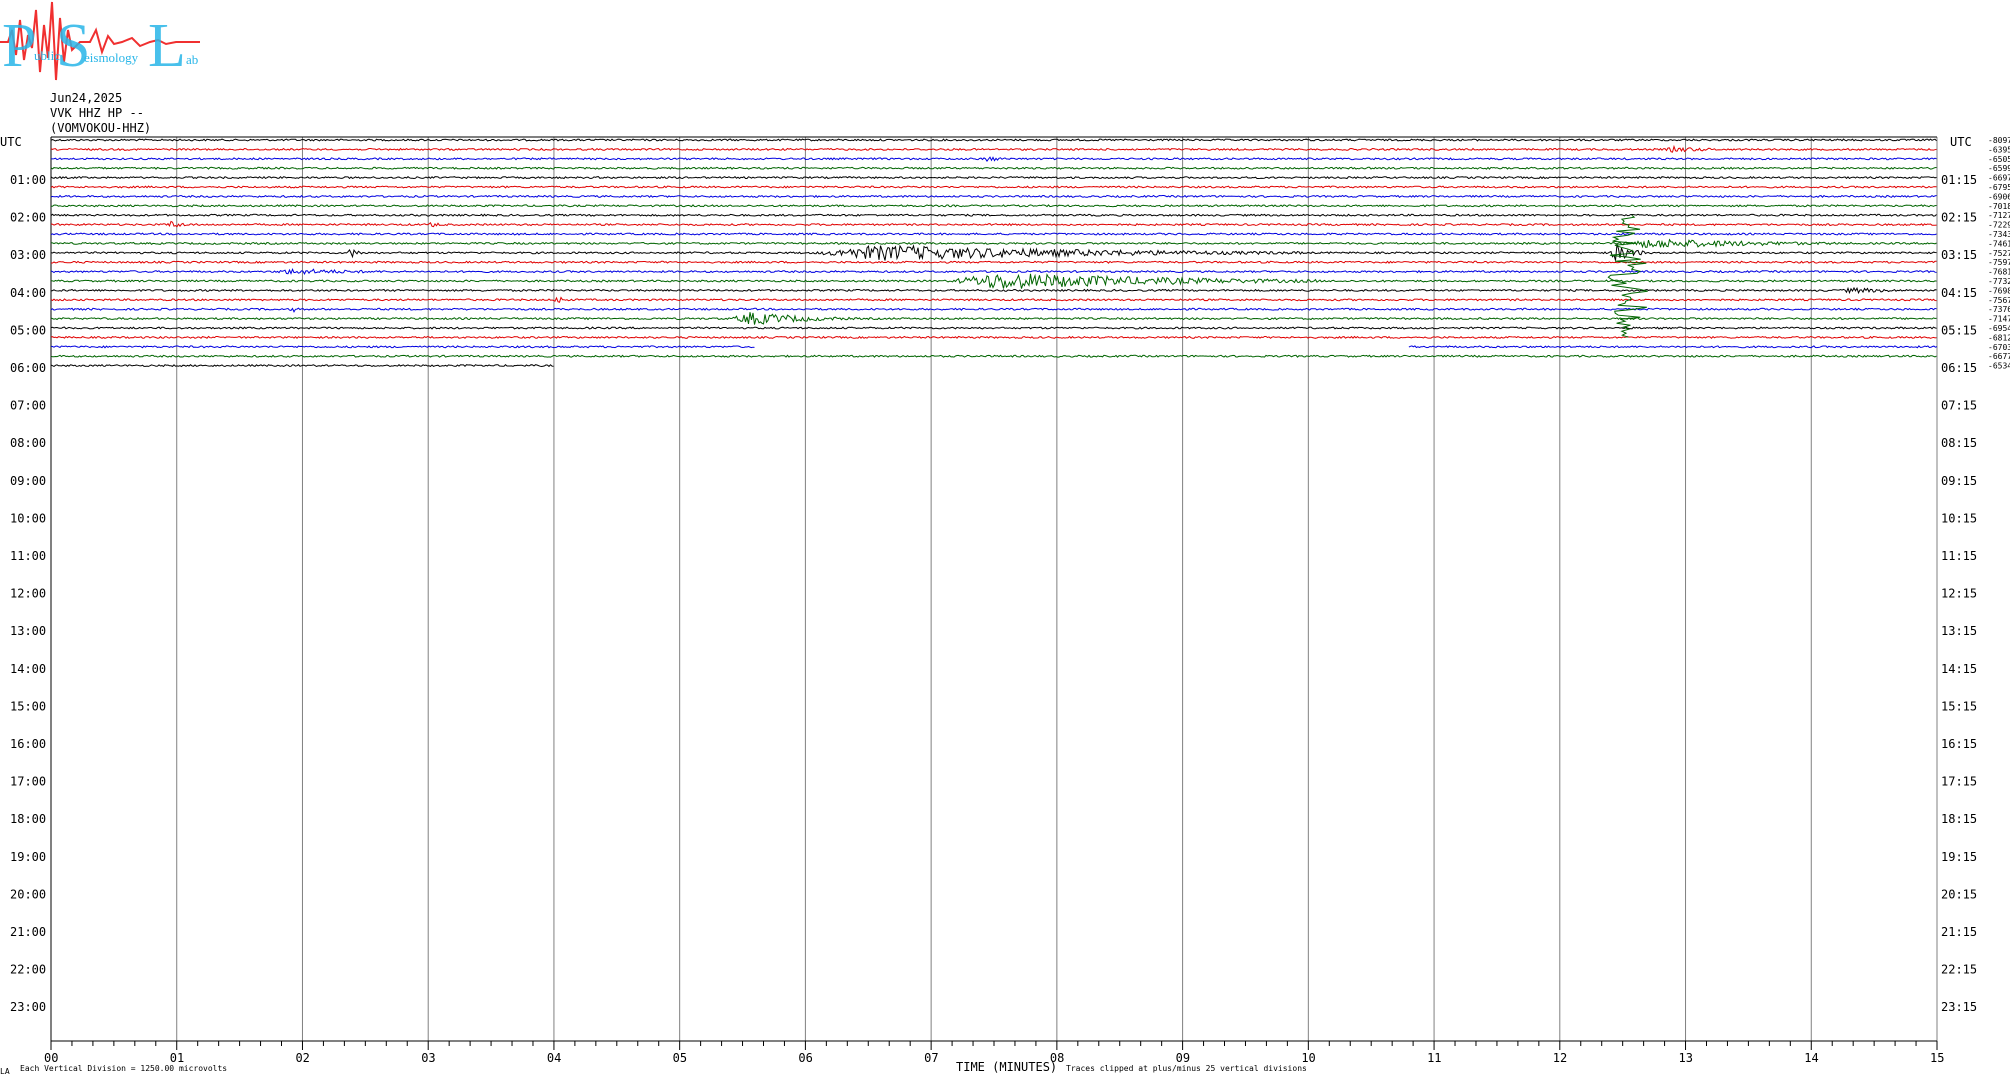 The width and height of the screenshot is (2010, 1080). What do you see at coordinates (11, 142) in the screenshot?
I see `utc-label-left: UTC` at bounding box center [11, 142].